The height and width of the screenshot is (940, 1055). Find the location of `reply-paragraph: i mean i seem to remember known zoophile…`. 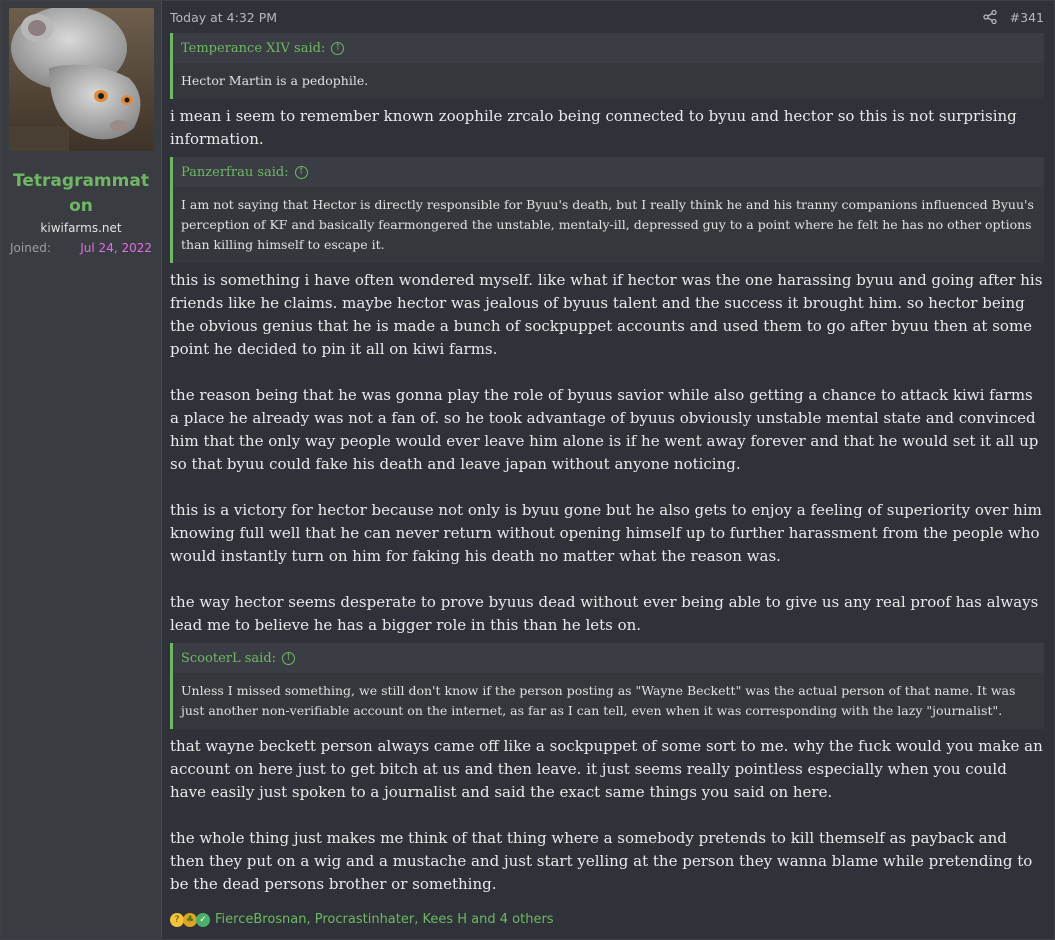

reply-paragraph: i mean i seem to remember known zoophile… is located at coordinates (593, 127).